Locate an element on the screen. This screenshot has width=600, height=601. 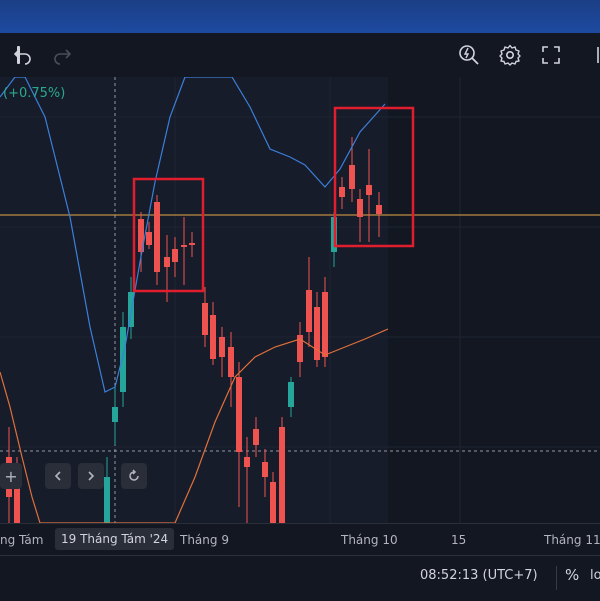
redo-button is located at coordinates (62, 55).